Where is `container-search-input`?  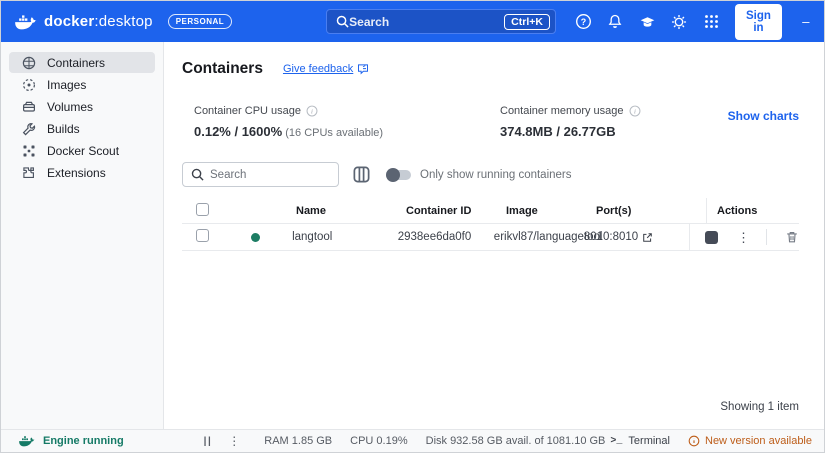
container-search-input is located at coordinates (270, 174).